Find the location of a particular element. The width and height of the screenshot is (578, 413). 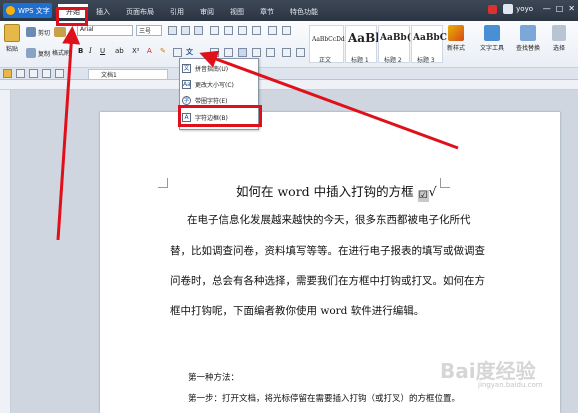

arrow-to-dropdown is located at coordinates (329, 100).